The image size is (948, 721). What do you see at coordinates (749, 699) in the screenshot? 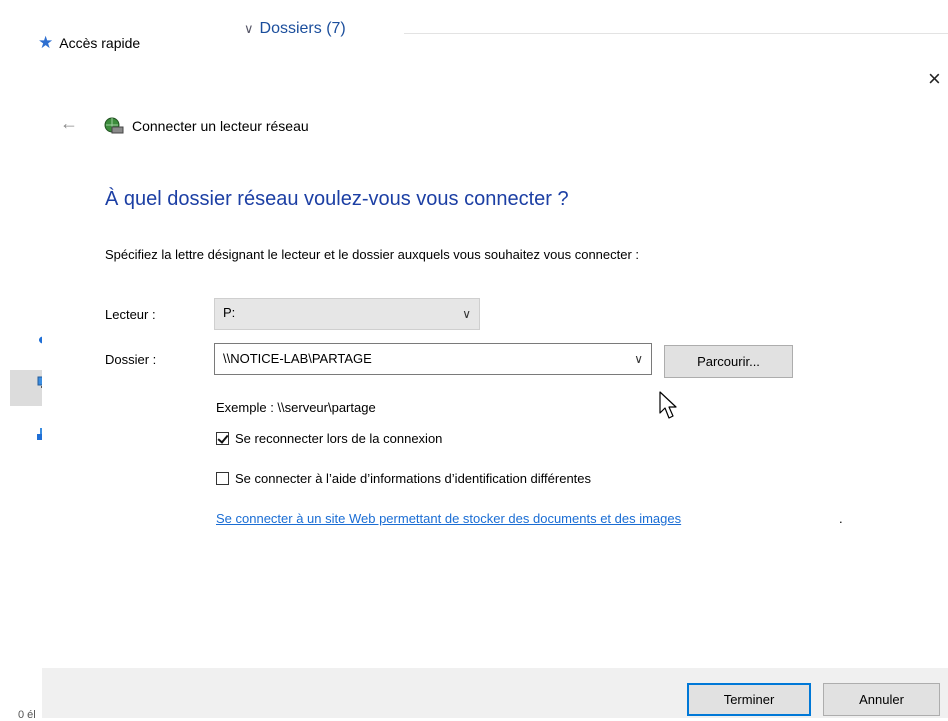
I see `finish-button: Terminer` at bounding box center [749, 699].